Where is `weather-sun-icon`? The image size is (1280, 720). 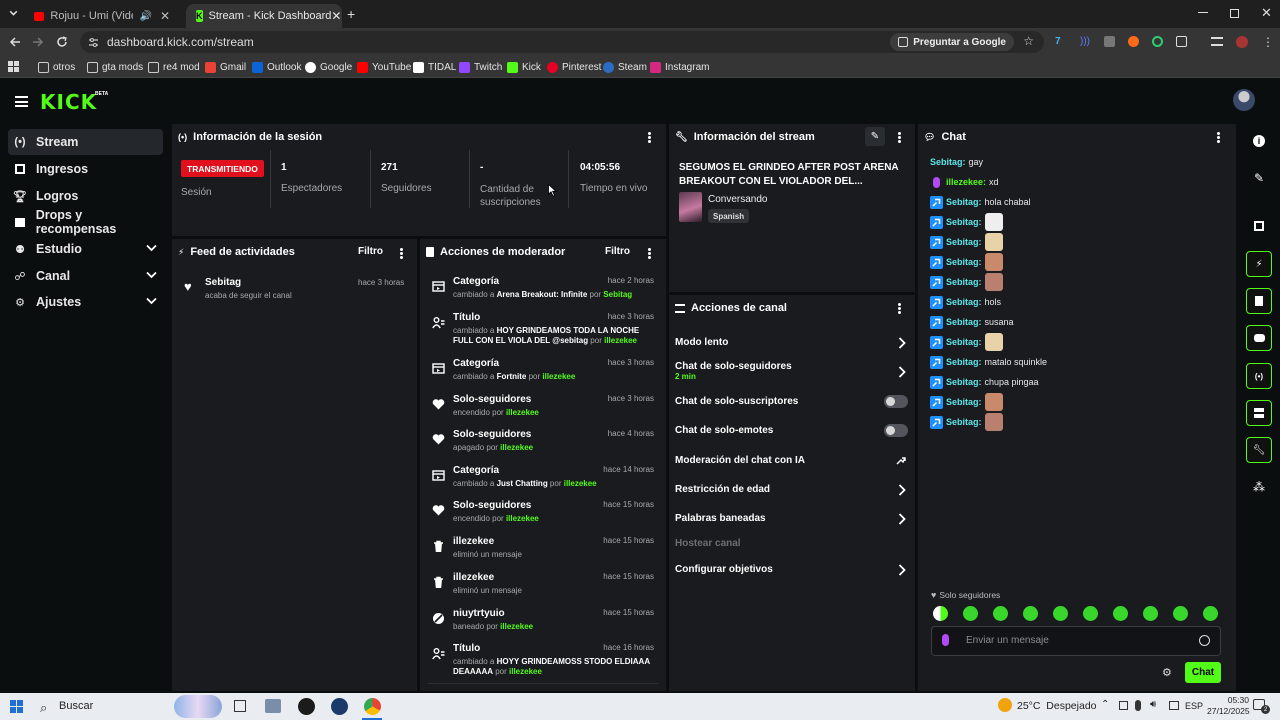 weather-sun-icon is located at coordinates (1005, 705).